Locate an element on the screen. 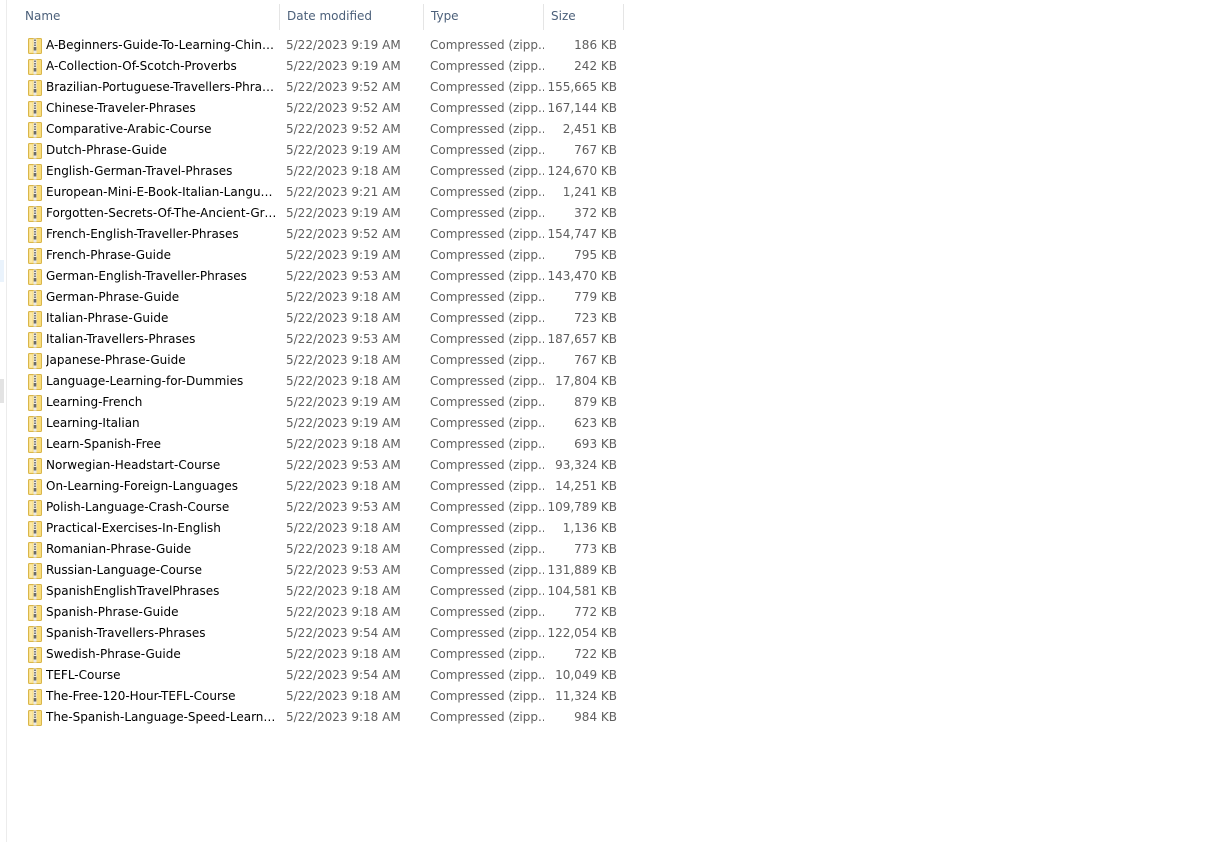 The width and height of the screenshot is (1223, 842). file-name-cell: Learning-Italian is located at coordinates (149, 423).